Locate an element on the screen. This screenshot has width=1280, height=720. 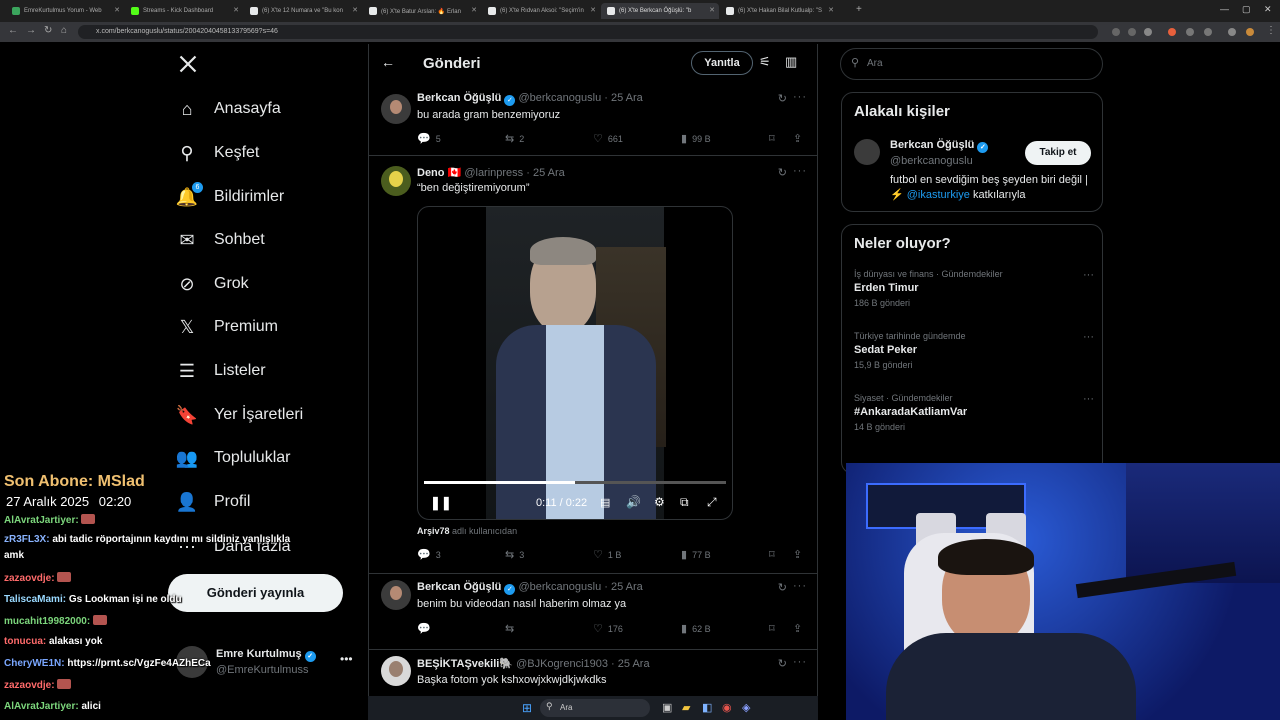
taskview-icon: ▣ is located at coordinates (667, 707).